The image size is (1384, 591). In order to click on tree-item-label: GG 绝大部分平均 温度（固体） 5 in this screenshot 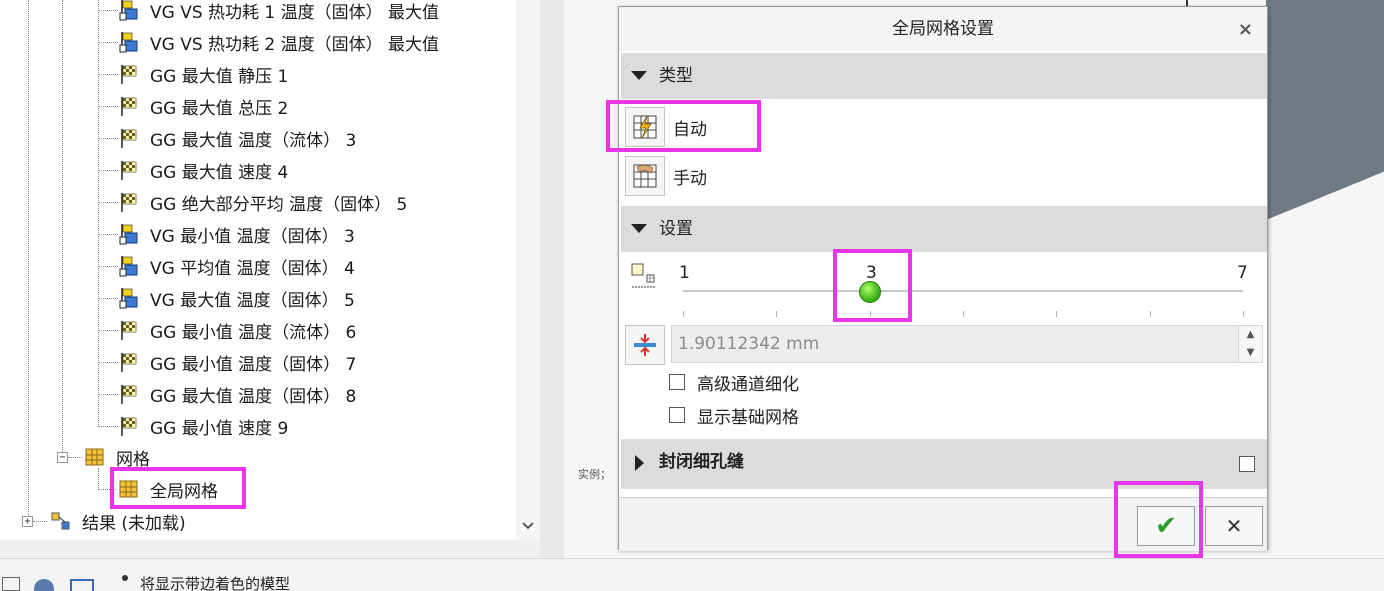, I will do `click(279, 204)`.